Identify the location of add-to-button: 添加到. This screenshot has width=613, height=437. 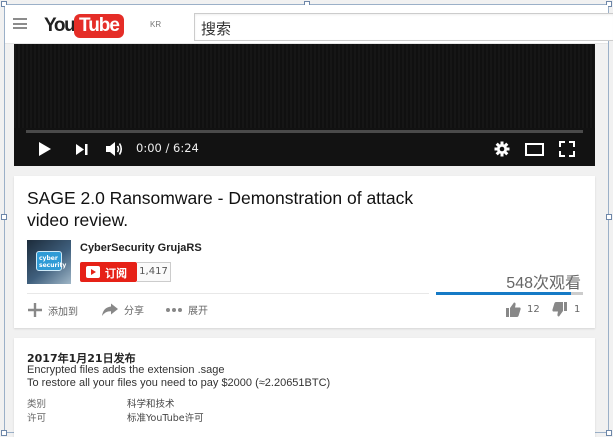
(52, 310).